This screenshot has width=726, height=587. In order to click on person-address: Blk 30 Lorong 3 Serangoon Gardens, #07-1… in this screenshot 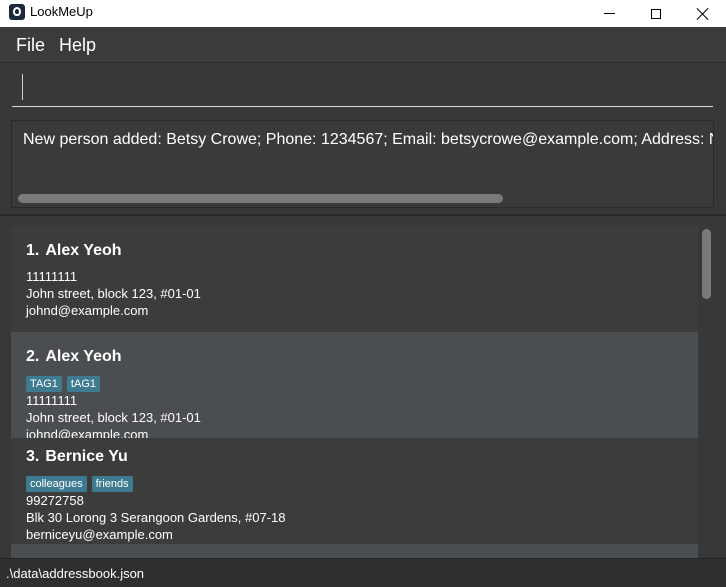, I will do `click(156, 517)`.